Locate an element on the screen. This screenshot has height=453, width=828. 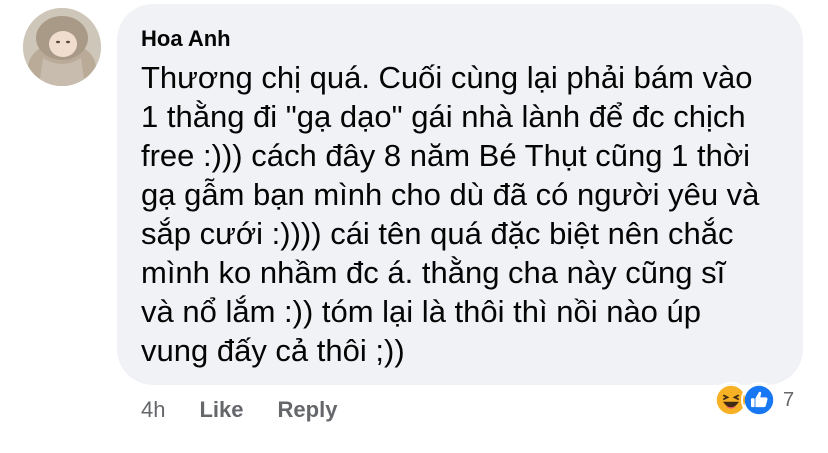
like-button: Like is located at coordinates (221, 410).